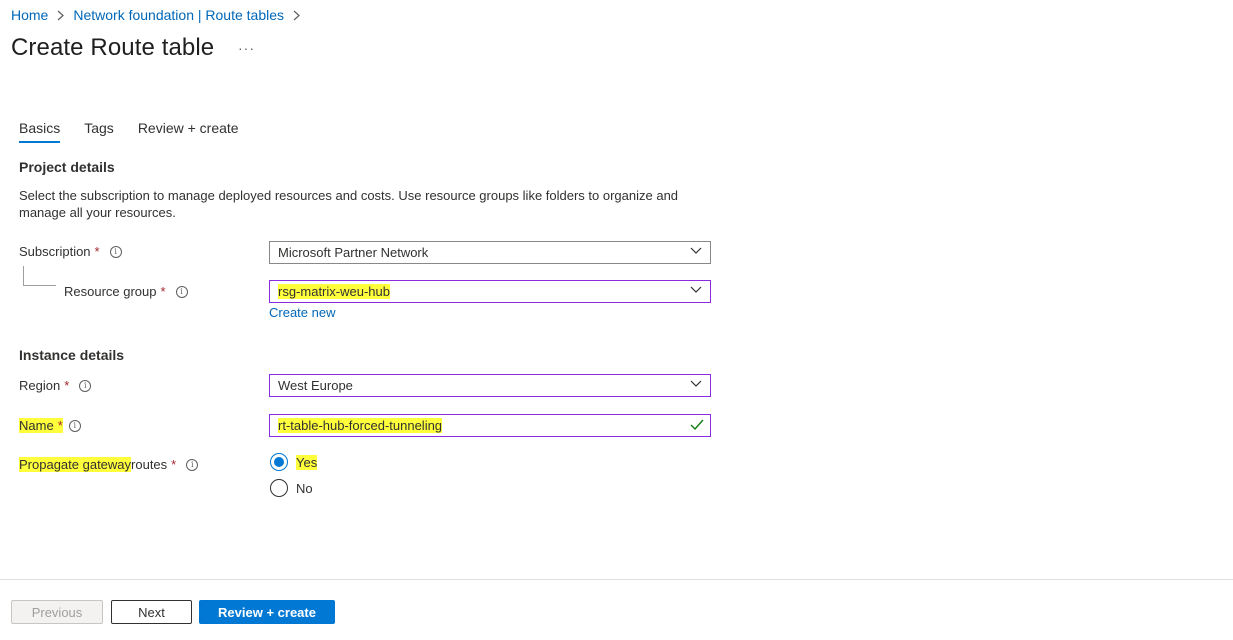 Image resolution: width=1233 pixels, height=640 pixels. What do you see at coordinates (55, 385) in the screenshot?
I see `region-label: Region * i` at bounding box center [55, 385].